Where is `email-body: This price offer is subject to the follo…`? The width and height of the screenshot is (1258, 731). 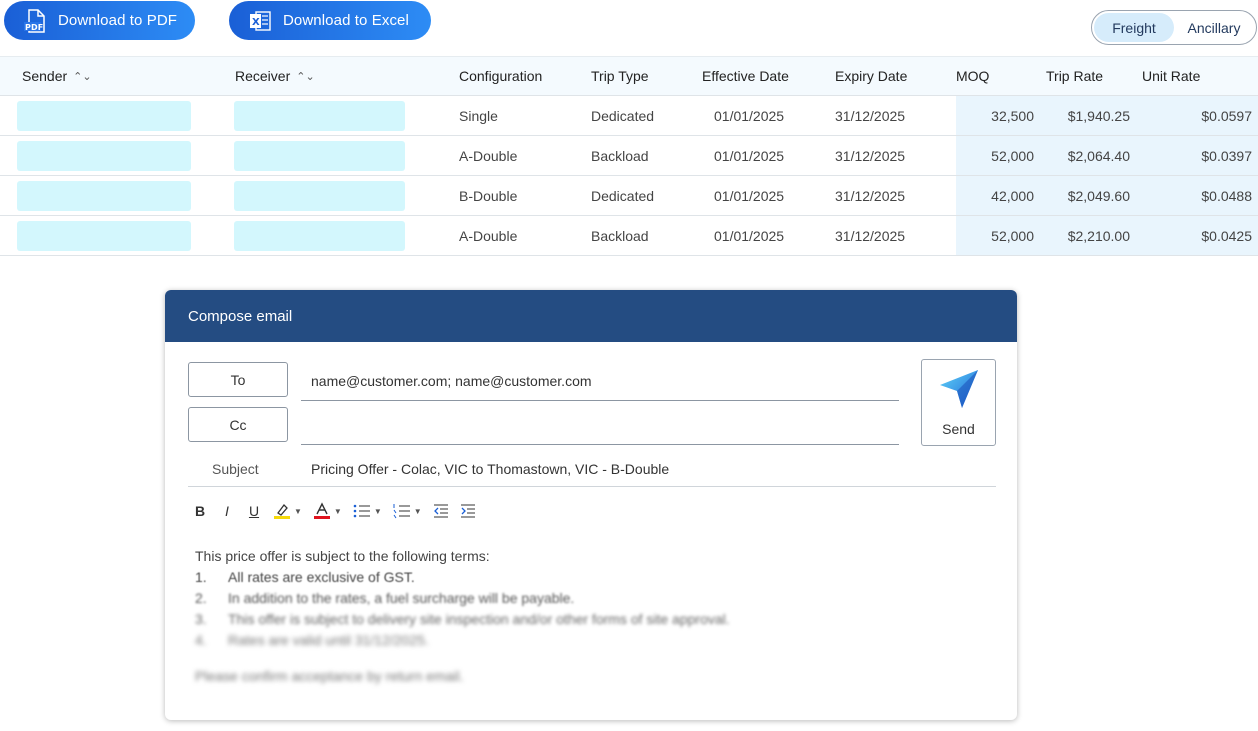
email-body: This price offer is subject to the follo… is located at coordinates (462, 616).